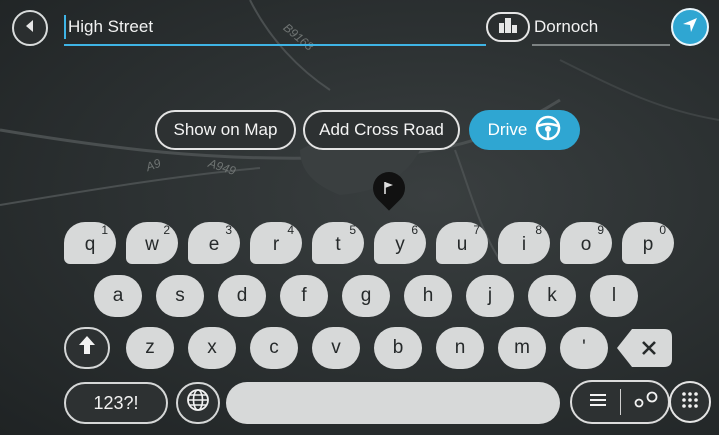 This screenshot has width=719, height=435. I want to click on key-a: a, so click(118, 296).